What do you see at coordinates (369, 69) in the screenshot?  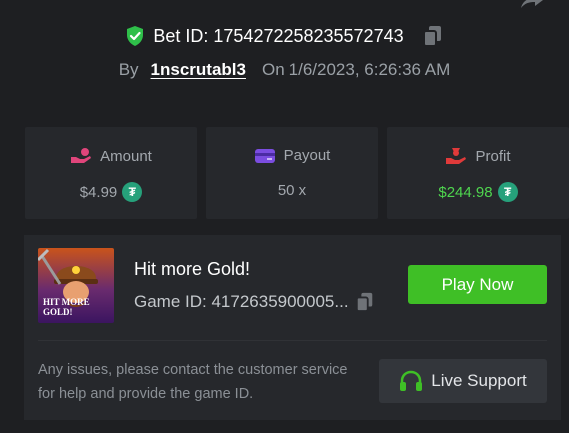 I see `bet-date: 1/6/2023, 6:26:36 AM` at bounding box center [369, 69].